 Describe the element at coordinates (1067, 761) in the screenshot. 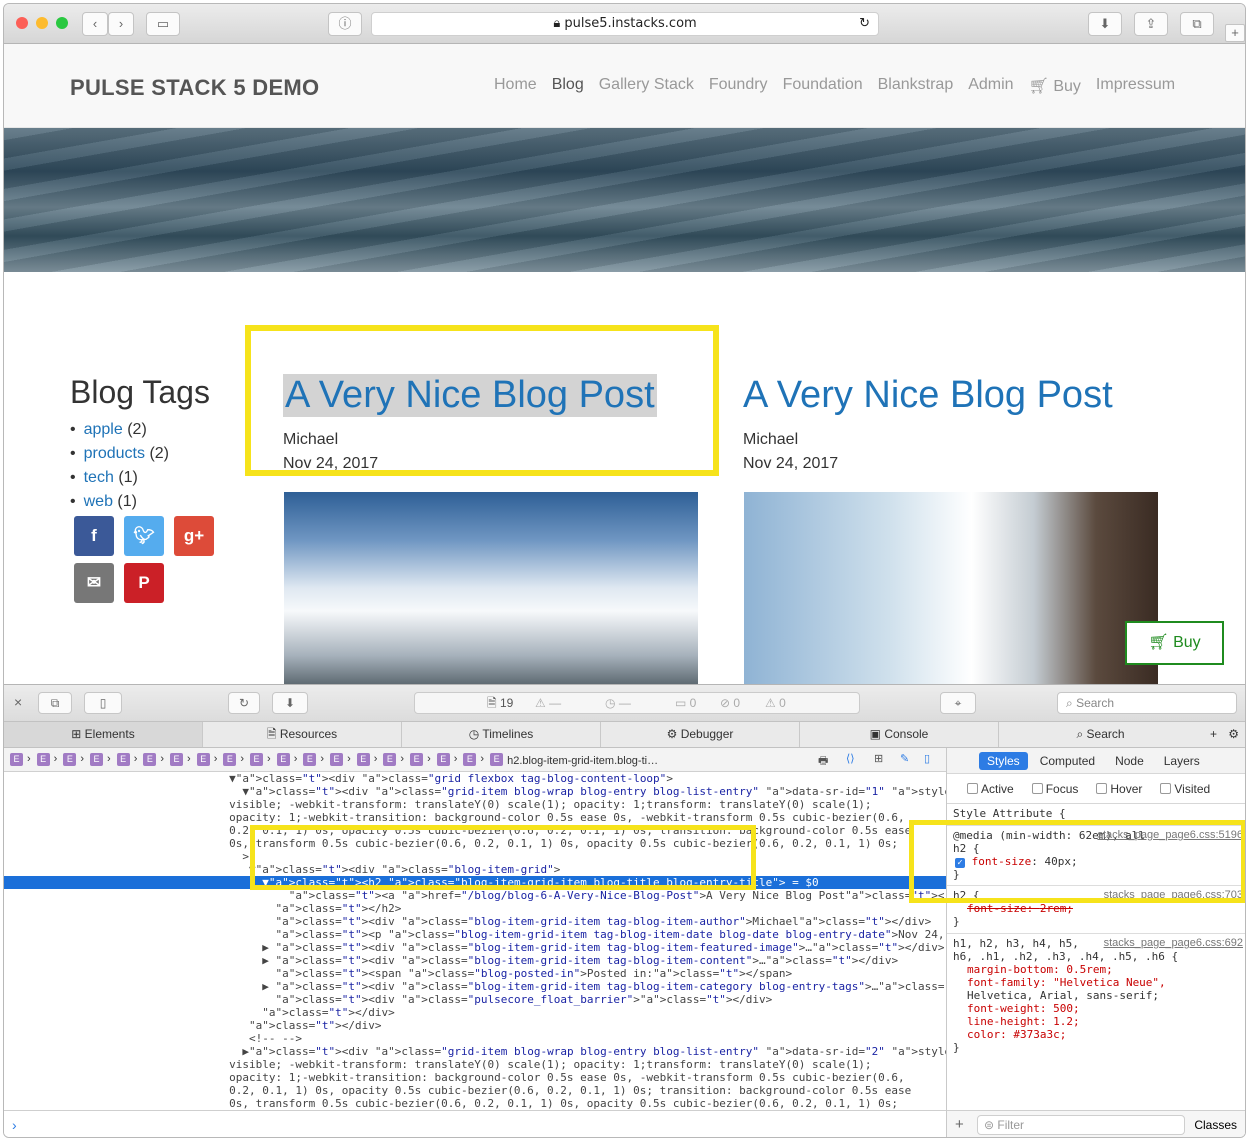

I see `tab-computed: Computed` at that location.